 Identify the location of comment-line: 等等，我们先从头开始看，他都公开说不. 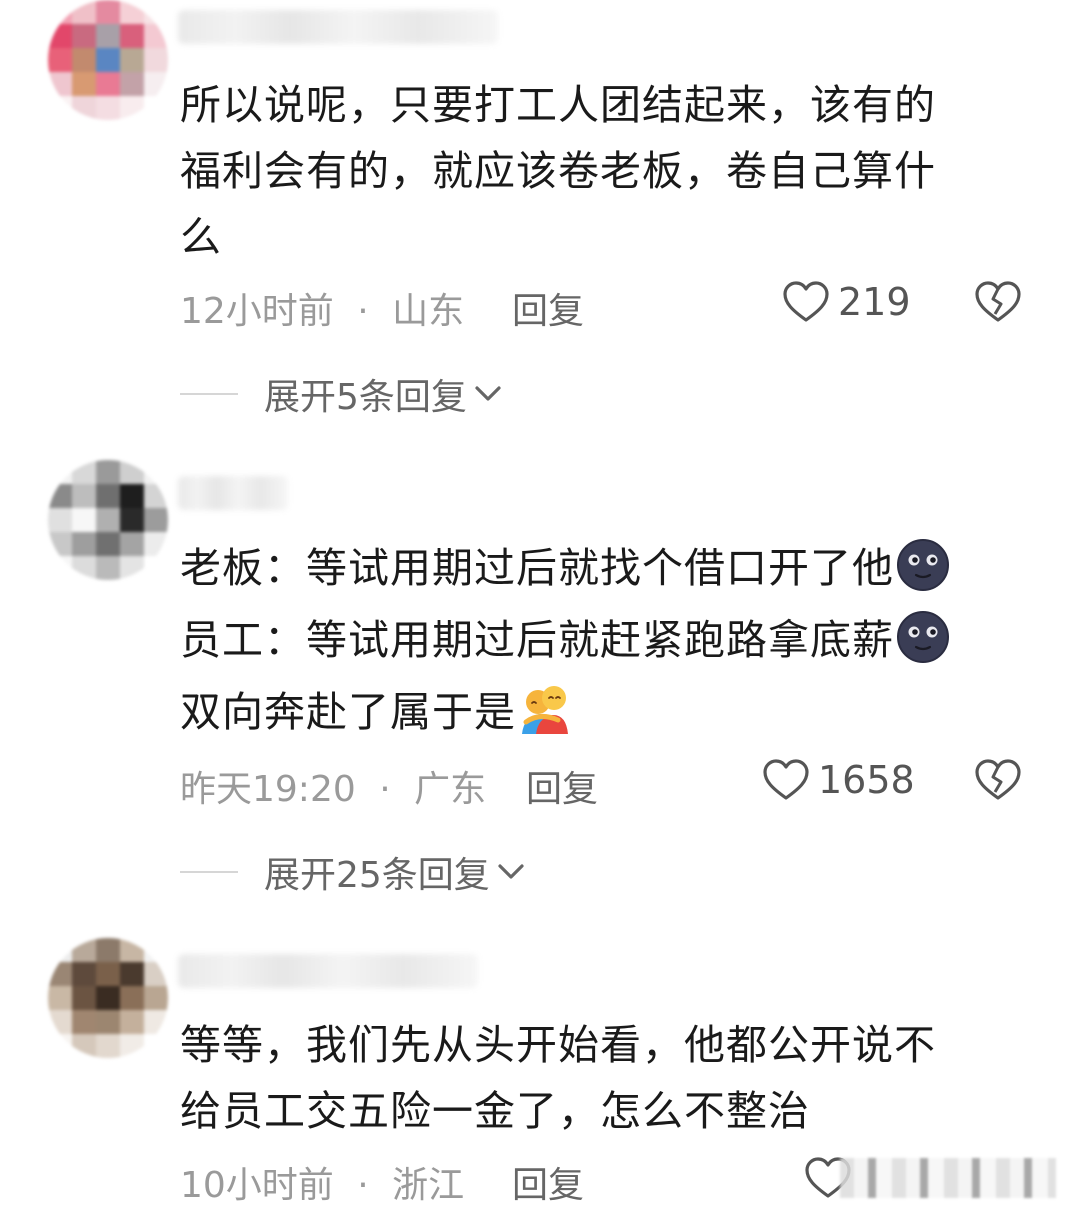
(558, 1045).